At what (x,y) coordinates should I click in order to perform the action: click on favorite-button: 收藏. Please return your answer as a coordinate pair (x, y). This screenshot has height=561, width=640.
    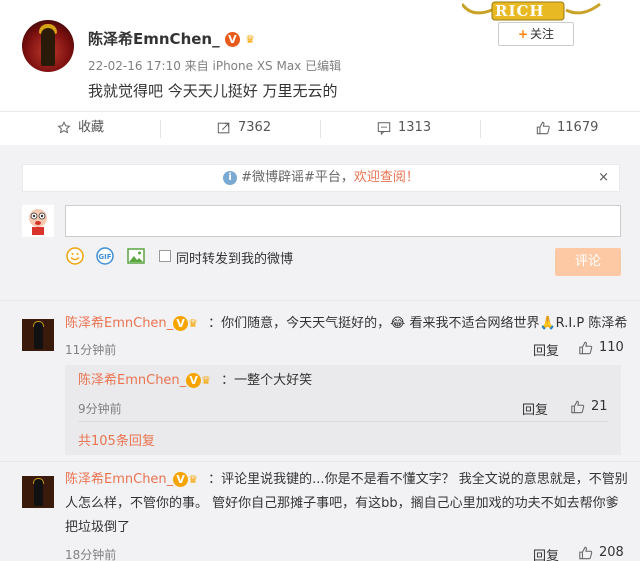
    Looking at the image, I should click on (80, 128).